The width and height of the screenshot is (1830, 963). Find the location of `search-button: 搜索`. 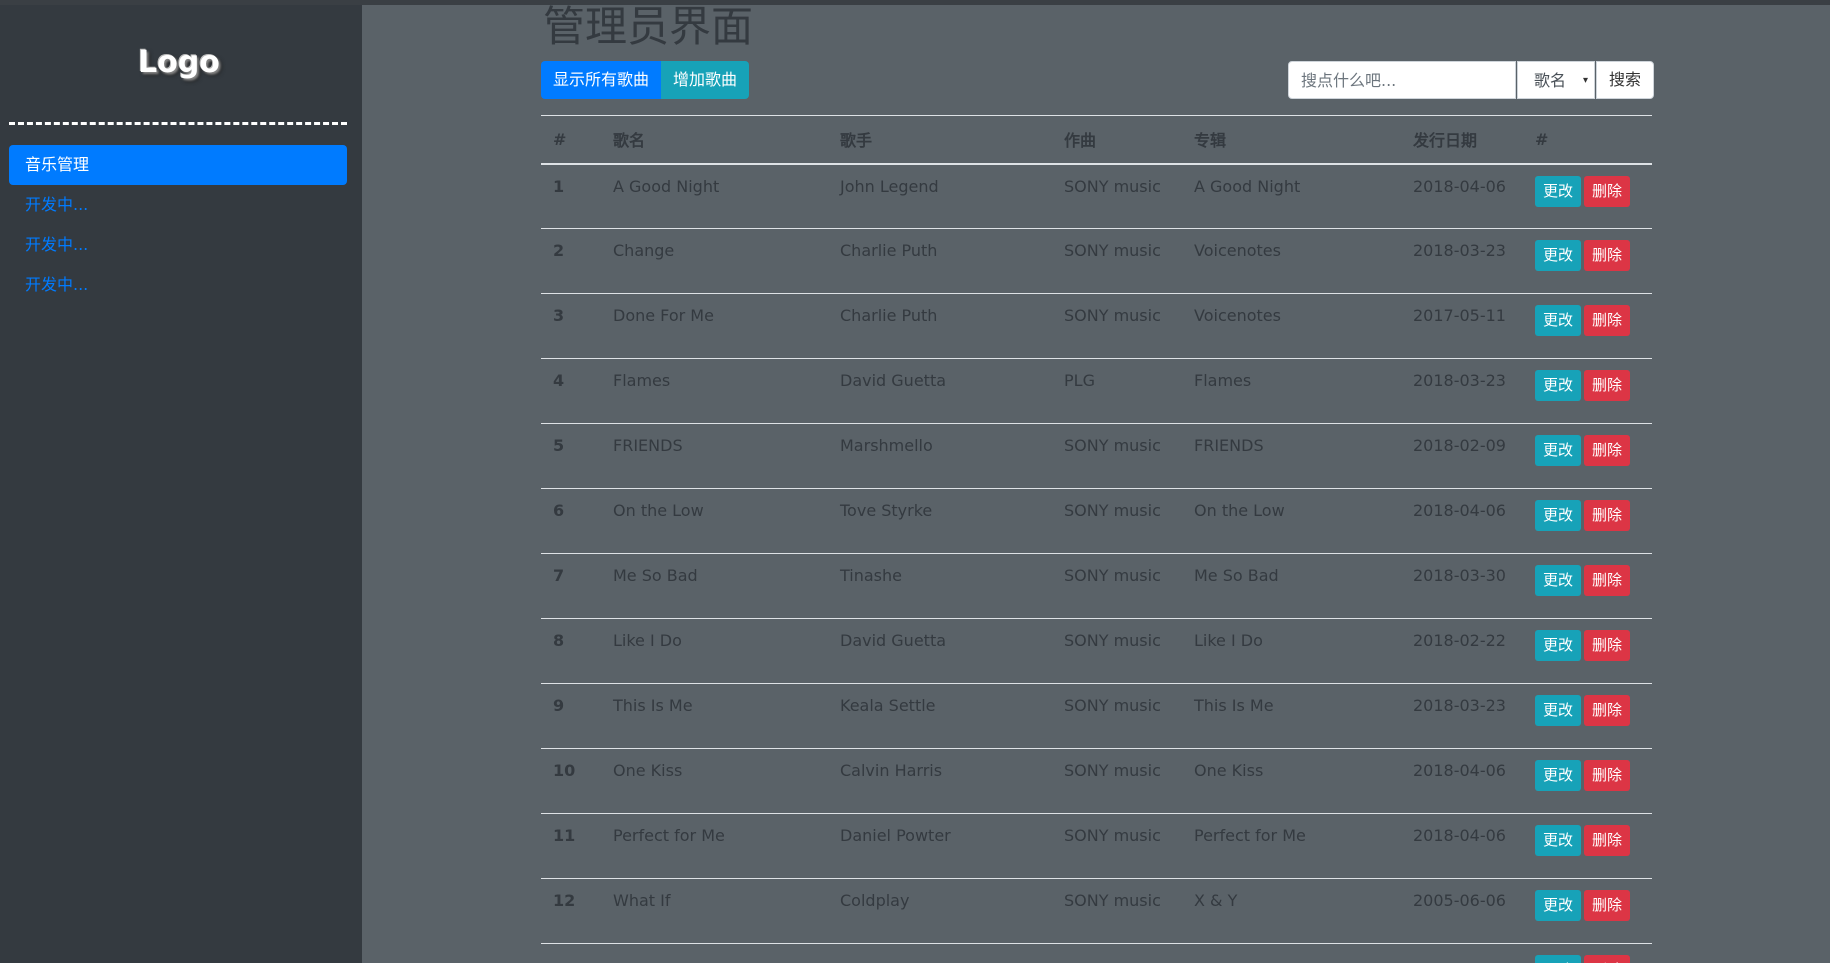

search-button: 搜索 is located at coordinates (1625, 80).